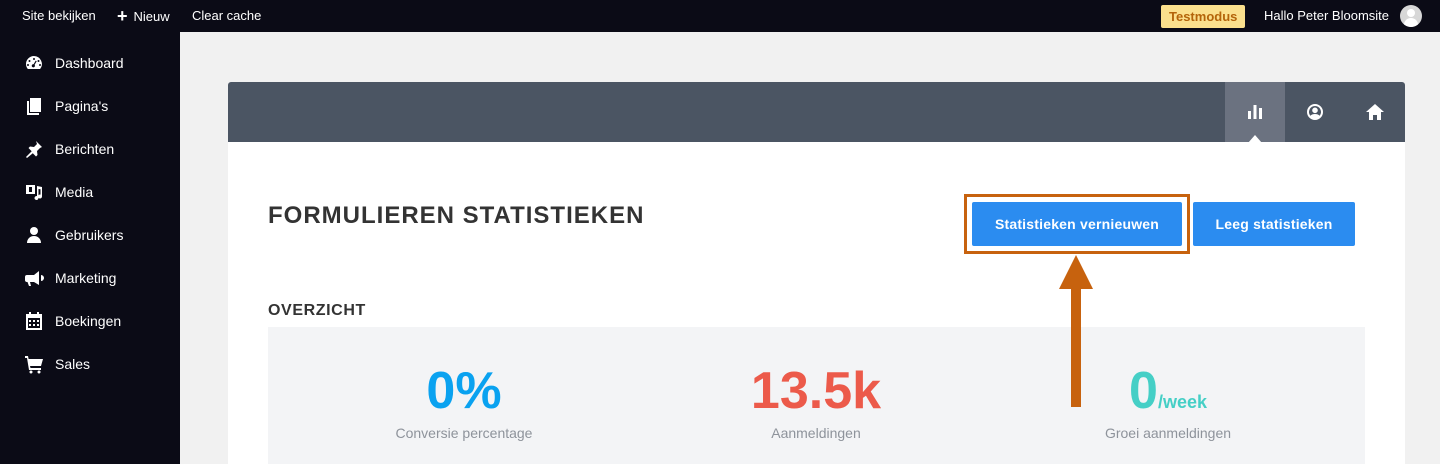 This screenshot has width=1440, height=464. I want to click on stat-value: 0%, so click(464, 391).